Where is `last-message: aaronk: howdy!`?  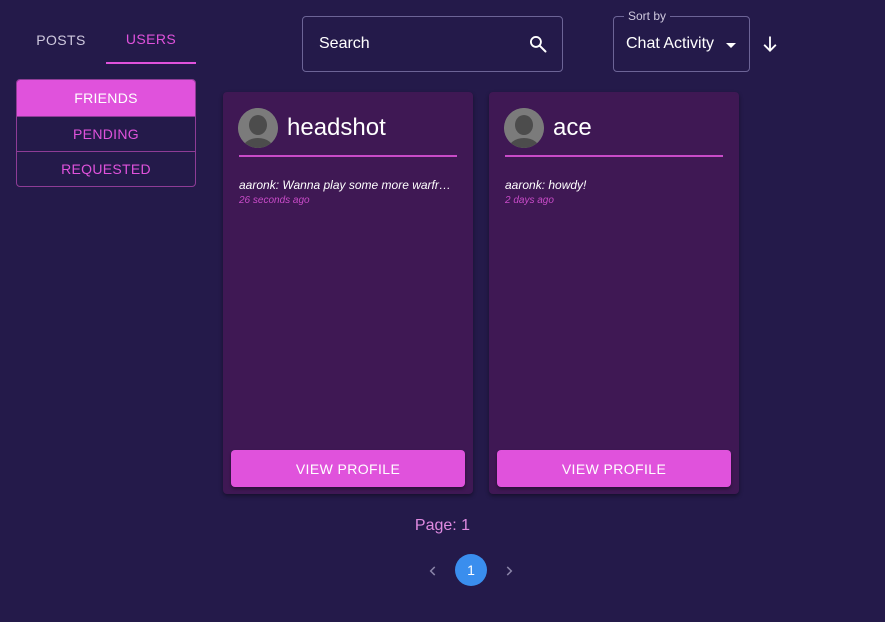 last-message: aaronk: howdy! is located at coordinates (546, 185).